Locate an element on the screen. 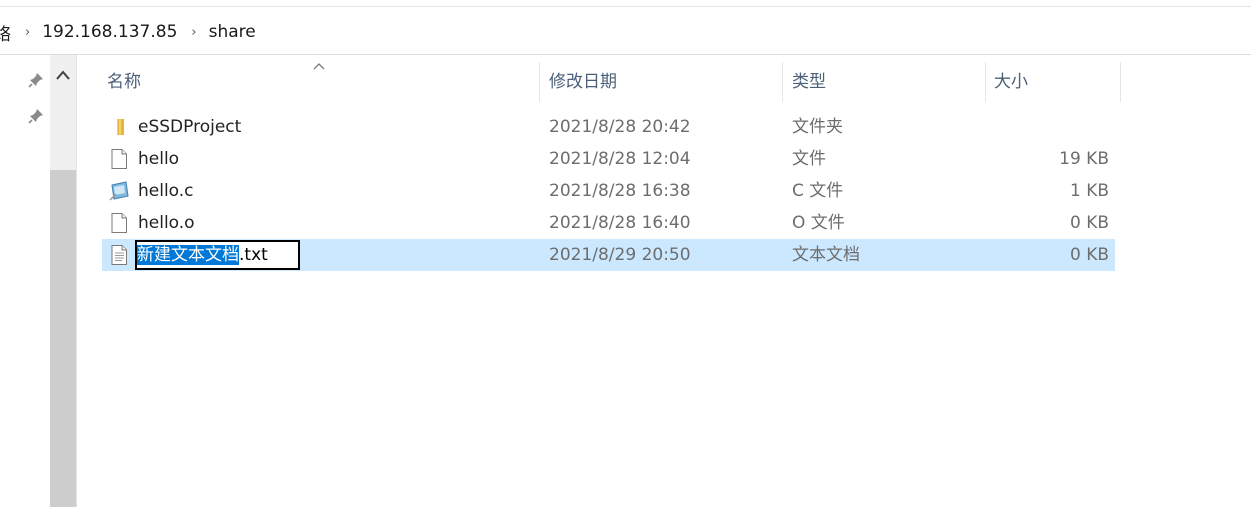 Image resolution: width=1251 pixels, height=507 pixels. file-name: hello is located at coordinates (158, 159).